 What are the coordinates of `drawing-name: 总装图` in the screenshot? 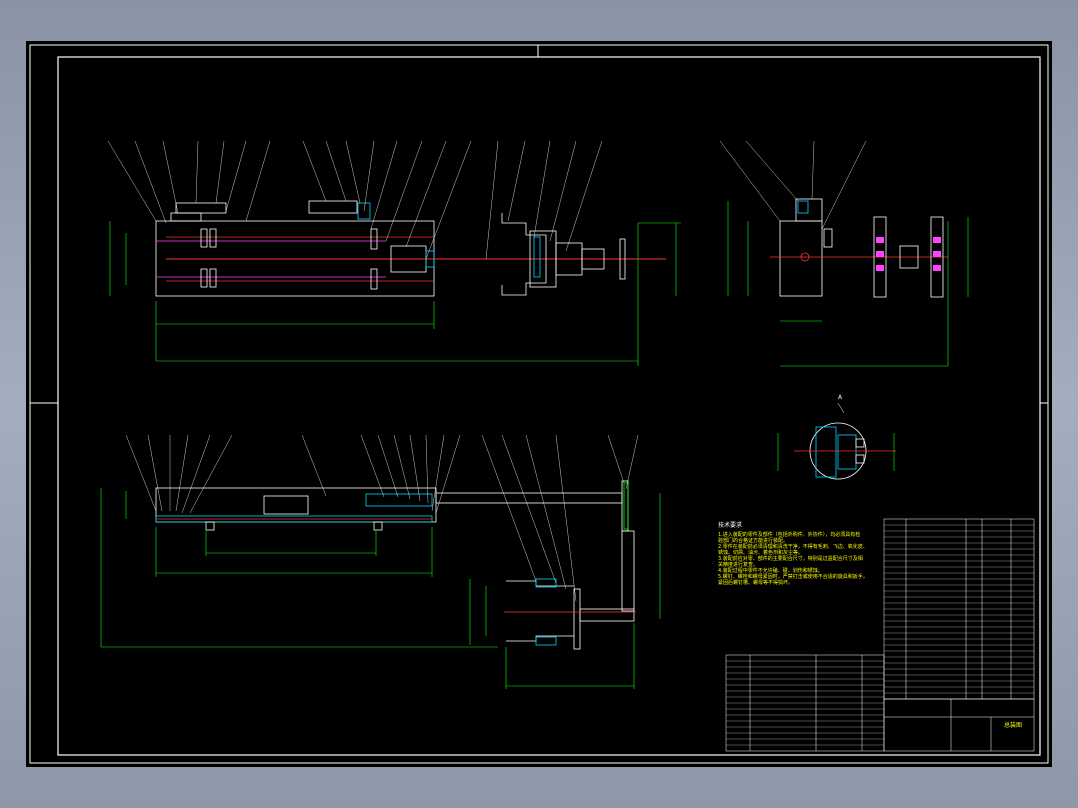 It's located at (1013, 725).